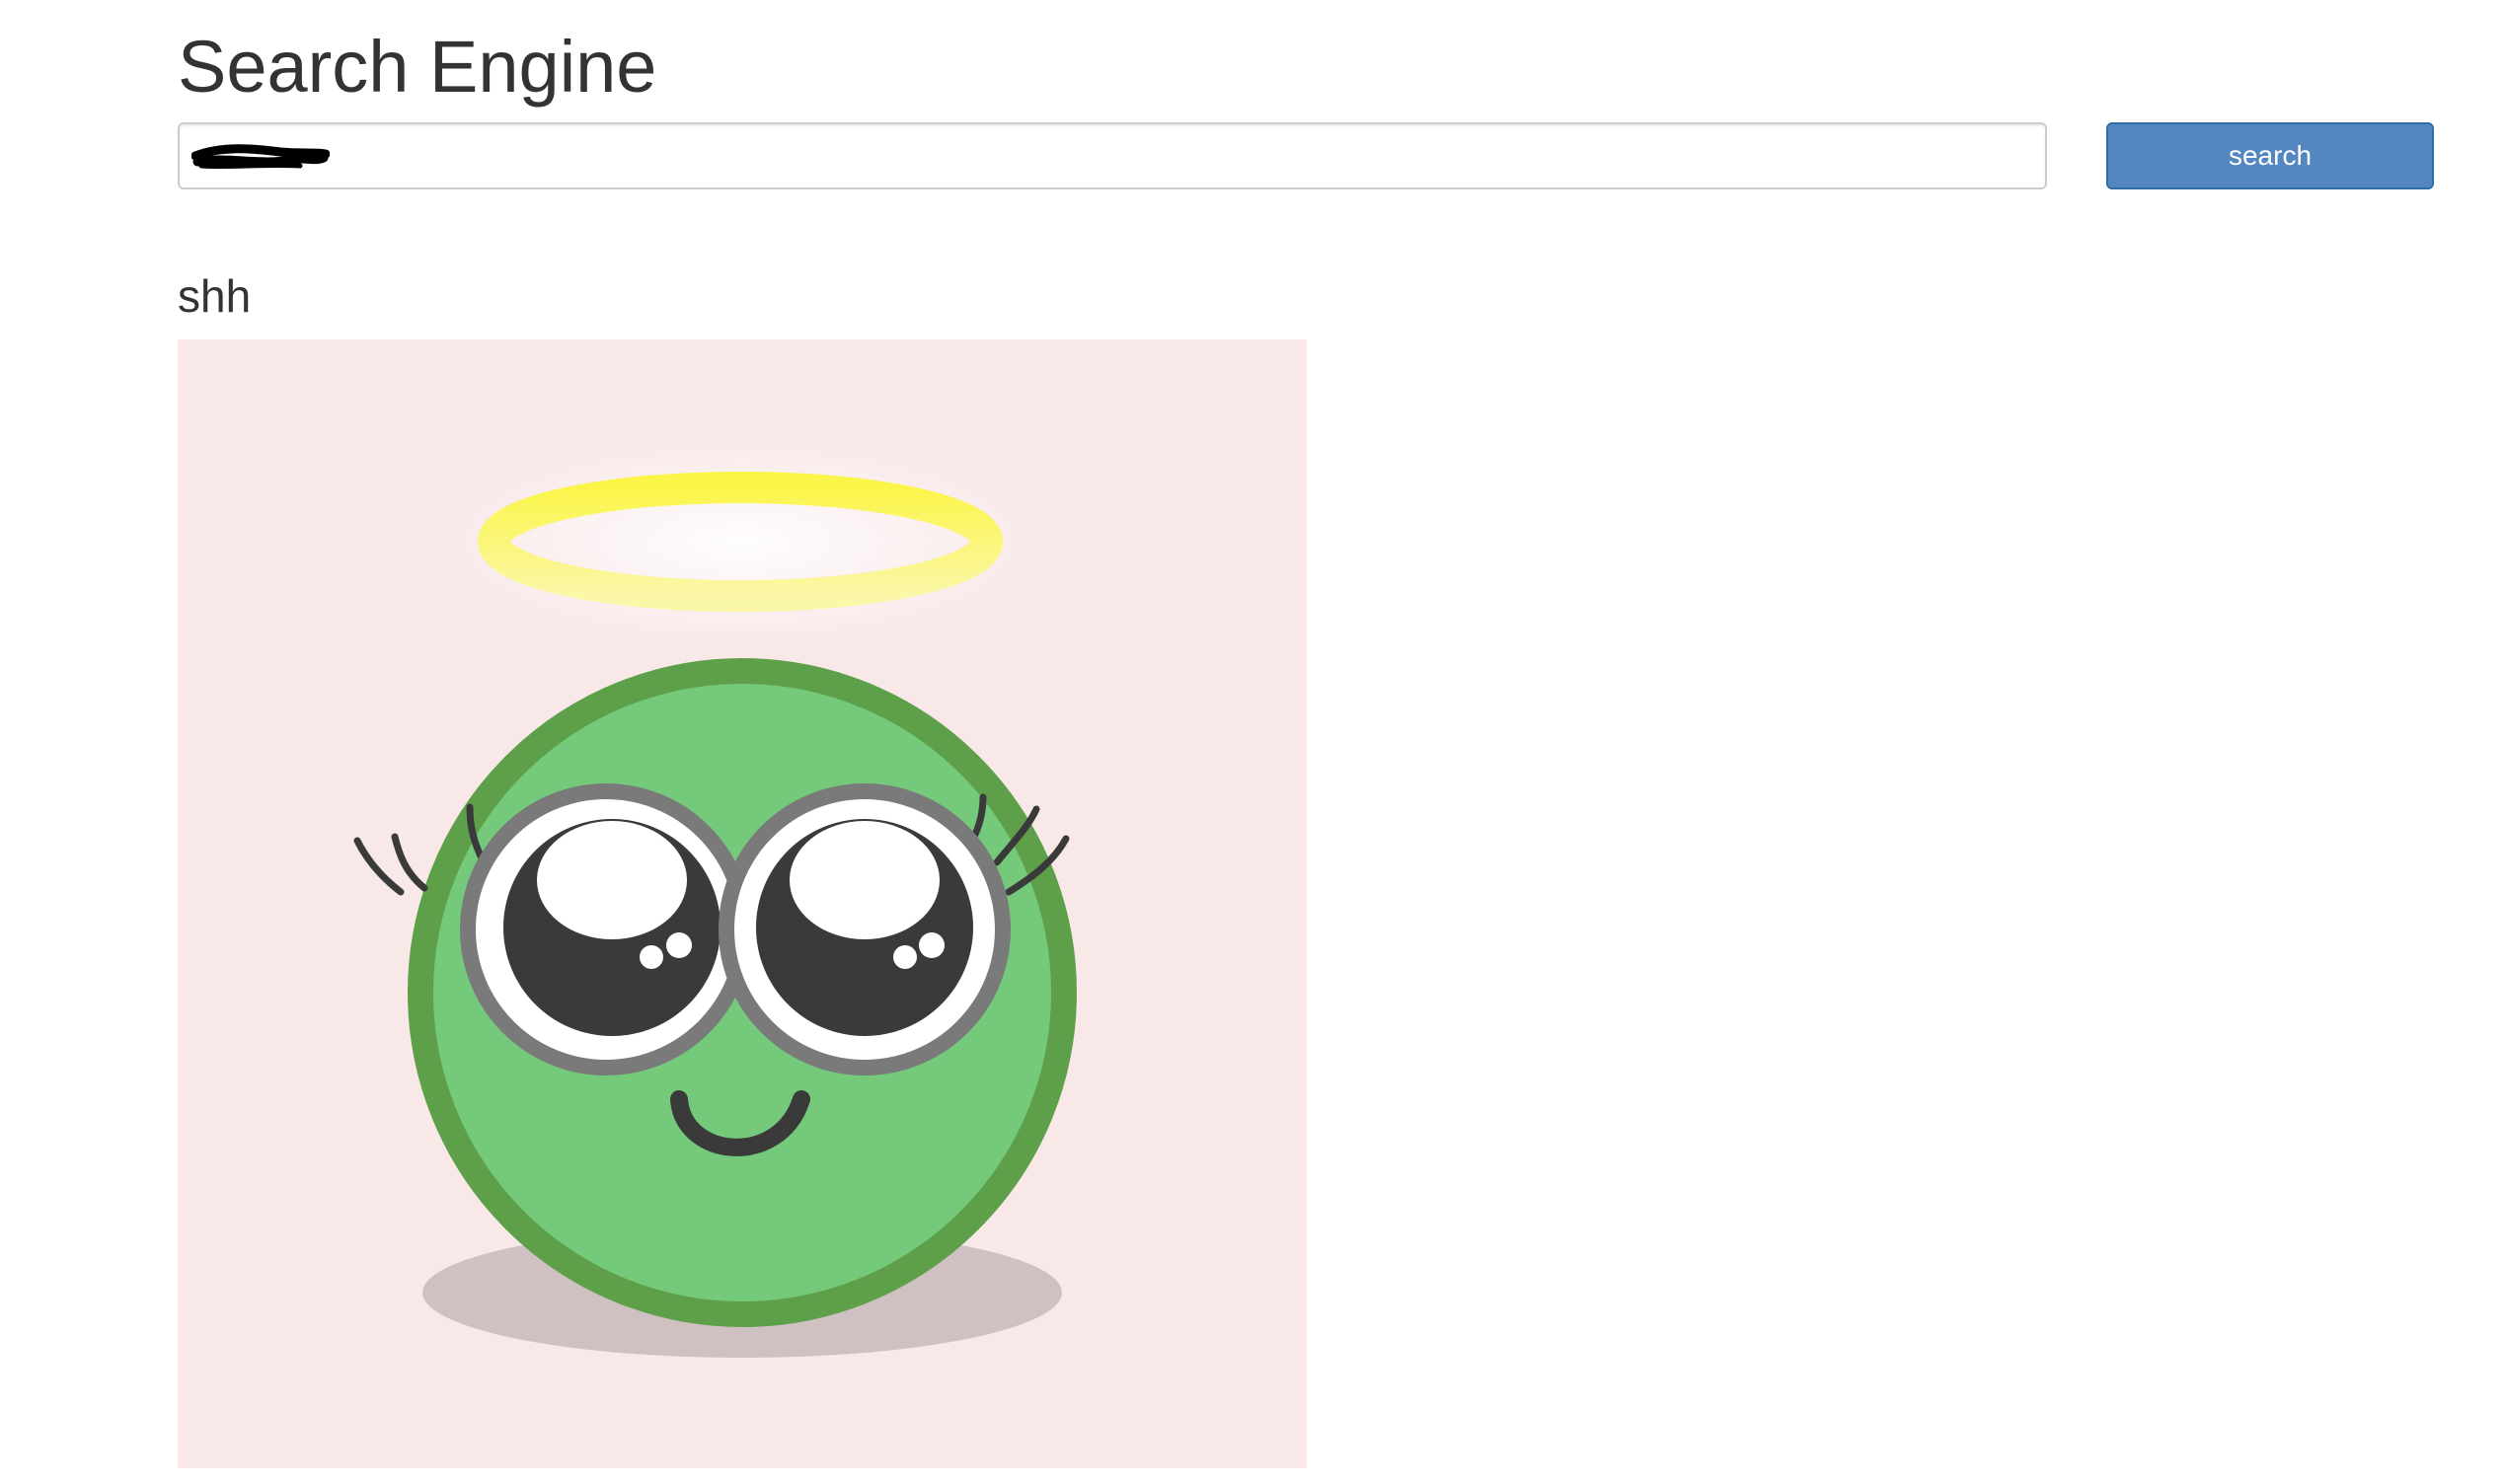 The width and height of the screenshot is (2503, 1484). What do you see at coordinates (417, 67) in the screenshot?
I see `page-title: Search Engine` at bounding box center [417, 67].